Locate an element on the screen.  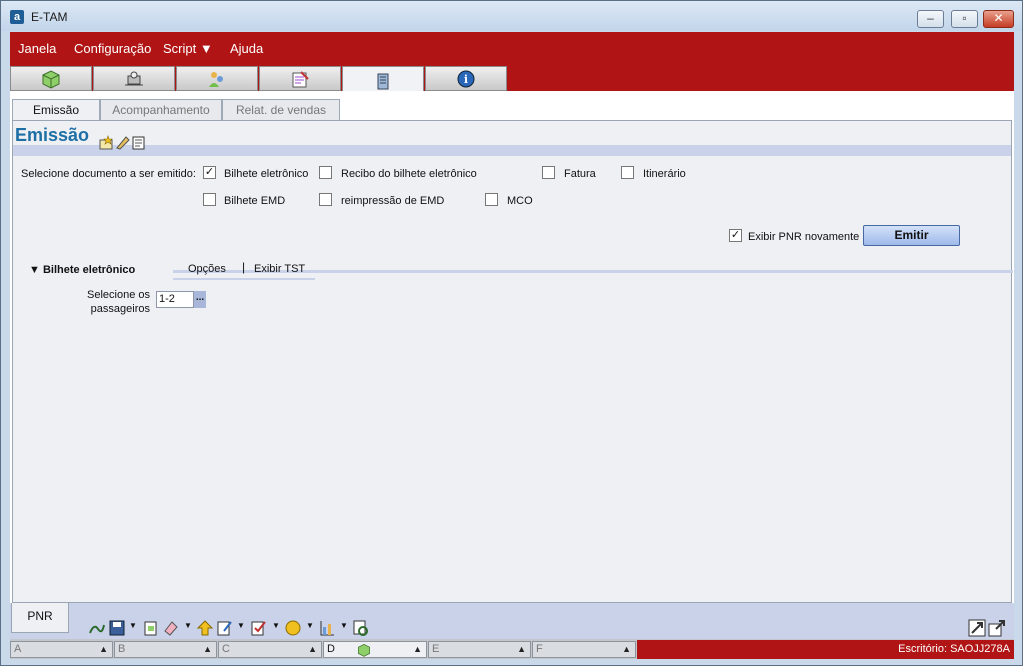
machine-icon is located at coordinates (134, 78).